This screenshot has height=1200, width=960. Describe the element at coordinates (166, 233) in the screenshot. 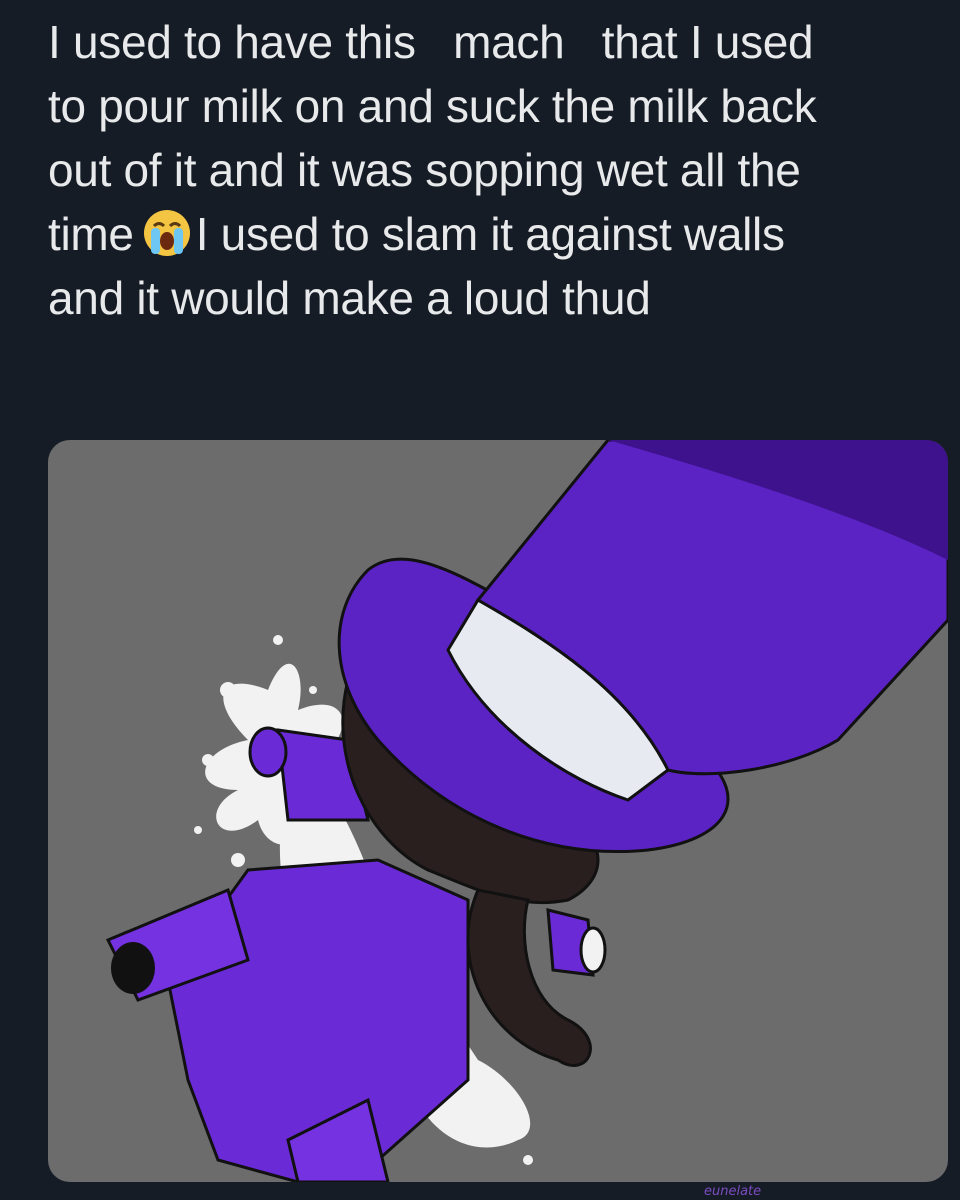

I see `loudly-crying-face-icon` at that location.